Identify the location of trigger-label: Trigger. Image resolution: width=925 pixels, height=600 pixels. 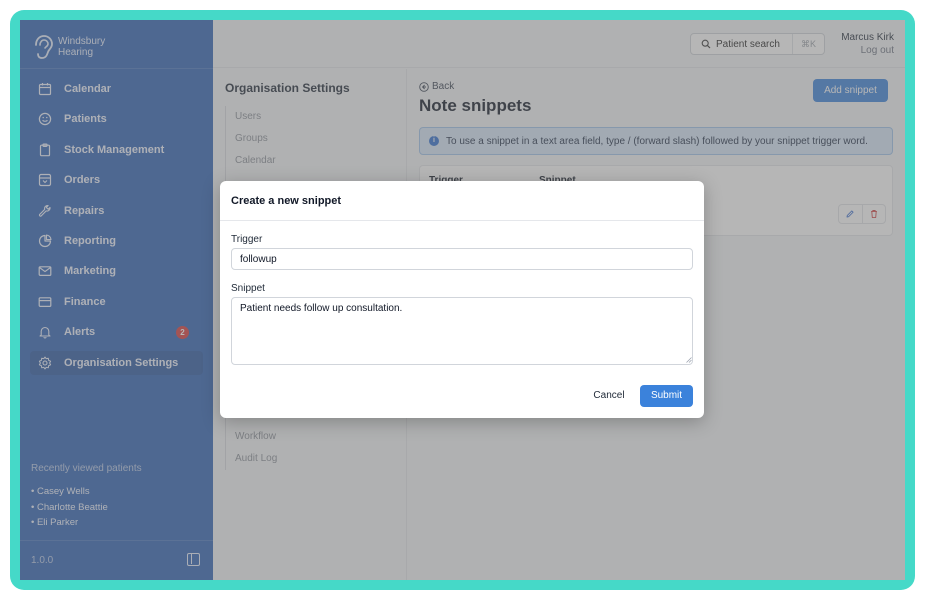
(247, 239).